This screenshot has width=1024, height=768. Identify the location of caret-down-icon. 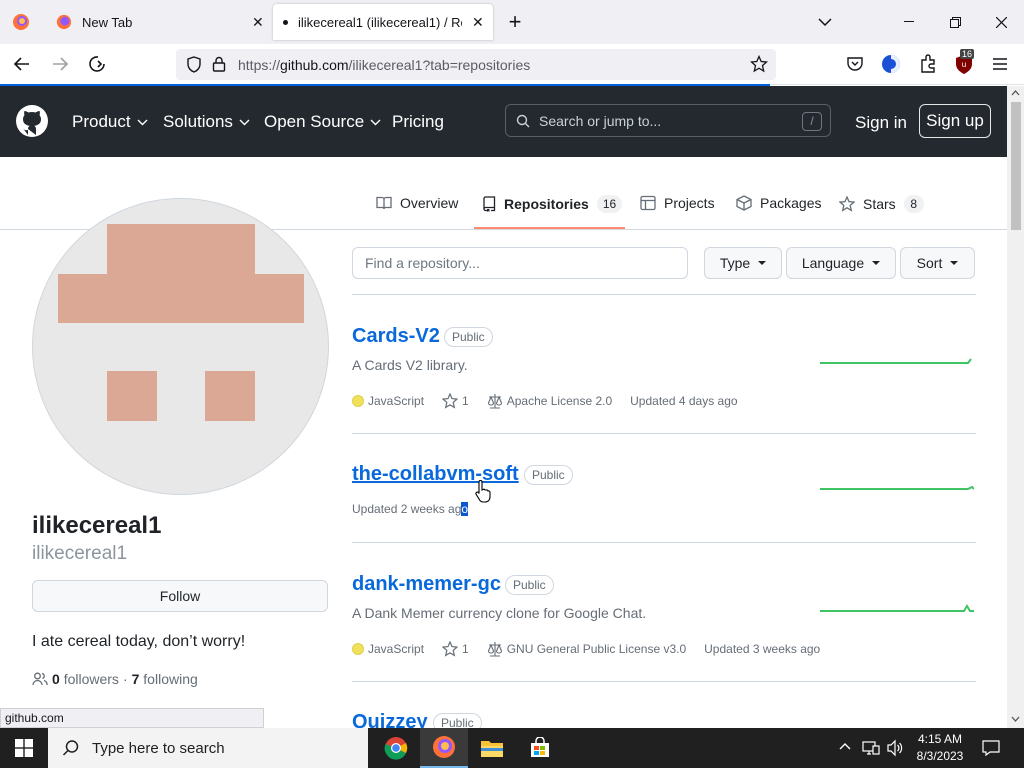
(876, 263).